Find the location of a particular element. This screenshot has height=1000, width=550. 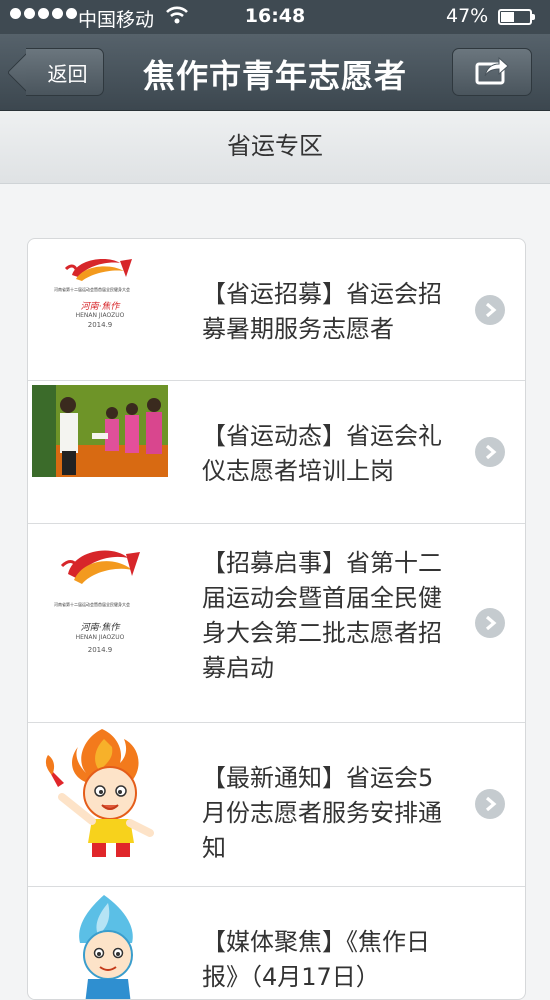

training-photo-thumbnail is located at coordinates (100, 431).